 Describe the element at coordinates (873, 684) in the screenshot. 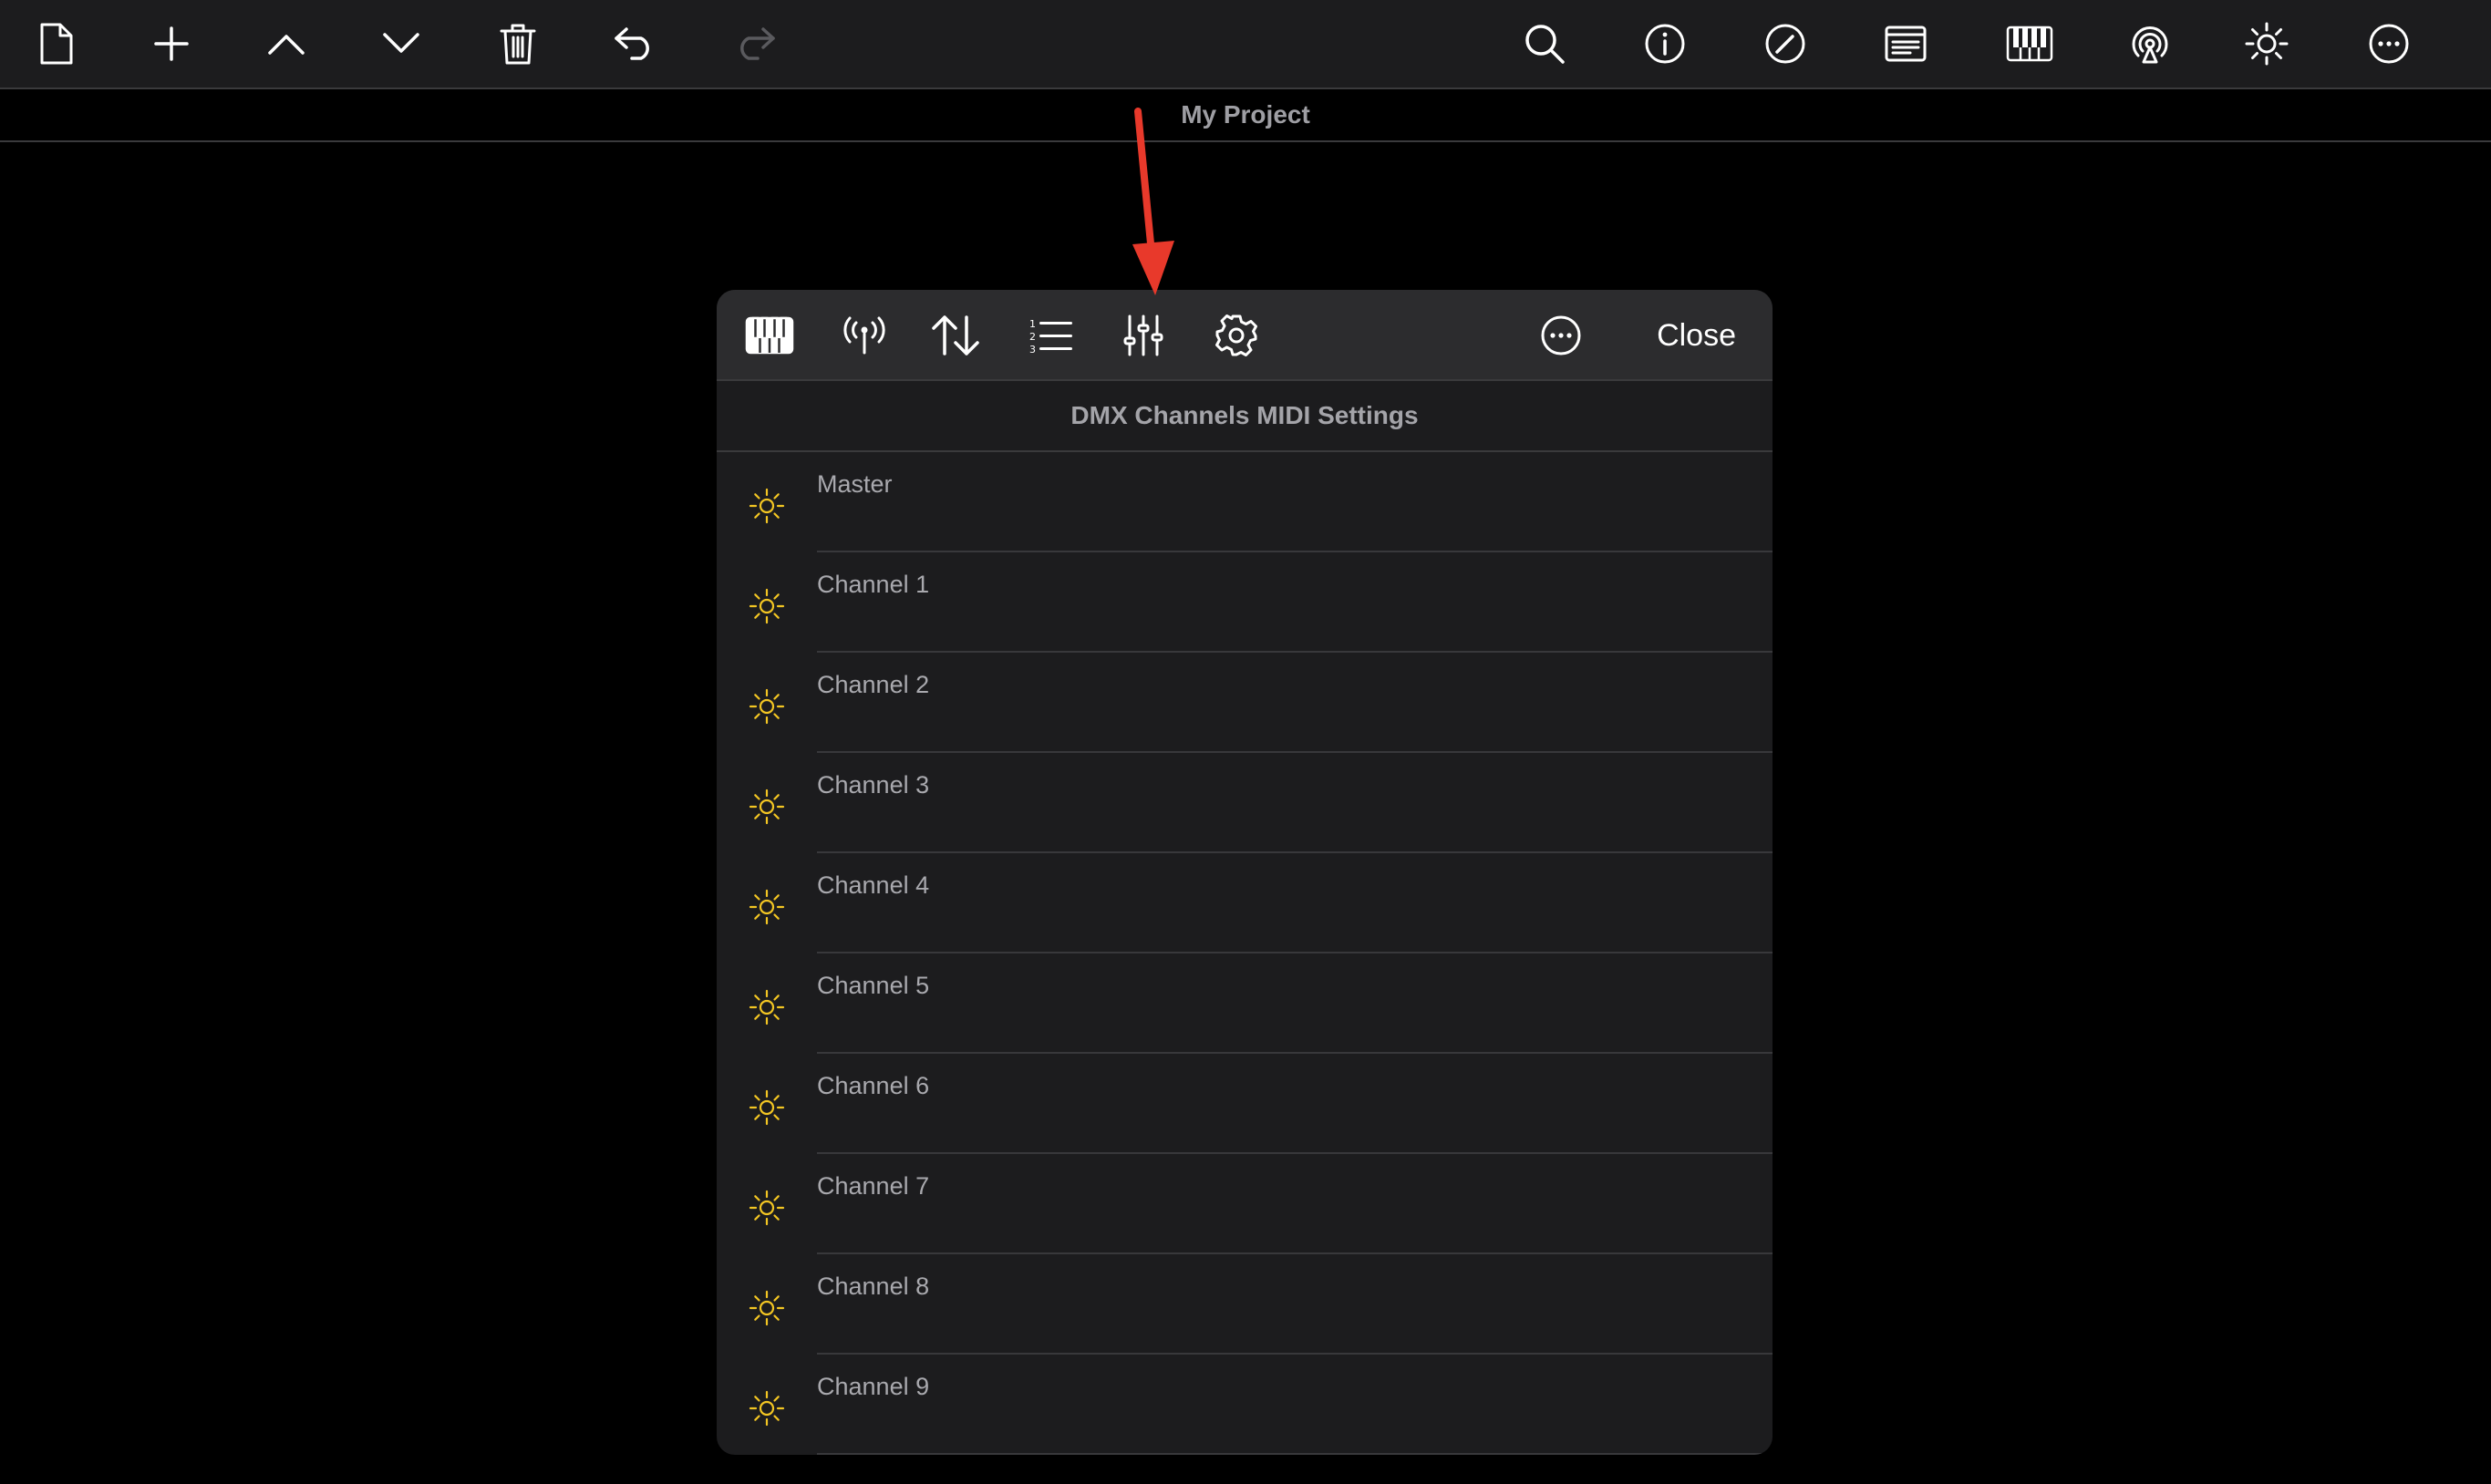

I see `channel-label: Channel 2` at that location.